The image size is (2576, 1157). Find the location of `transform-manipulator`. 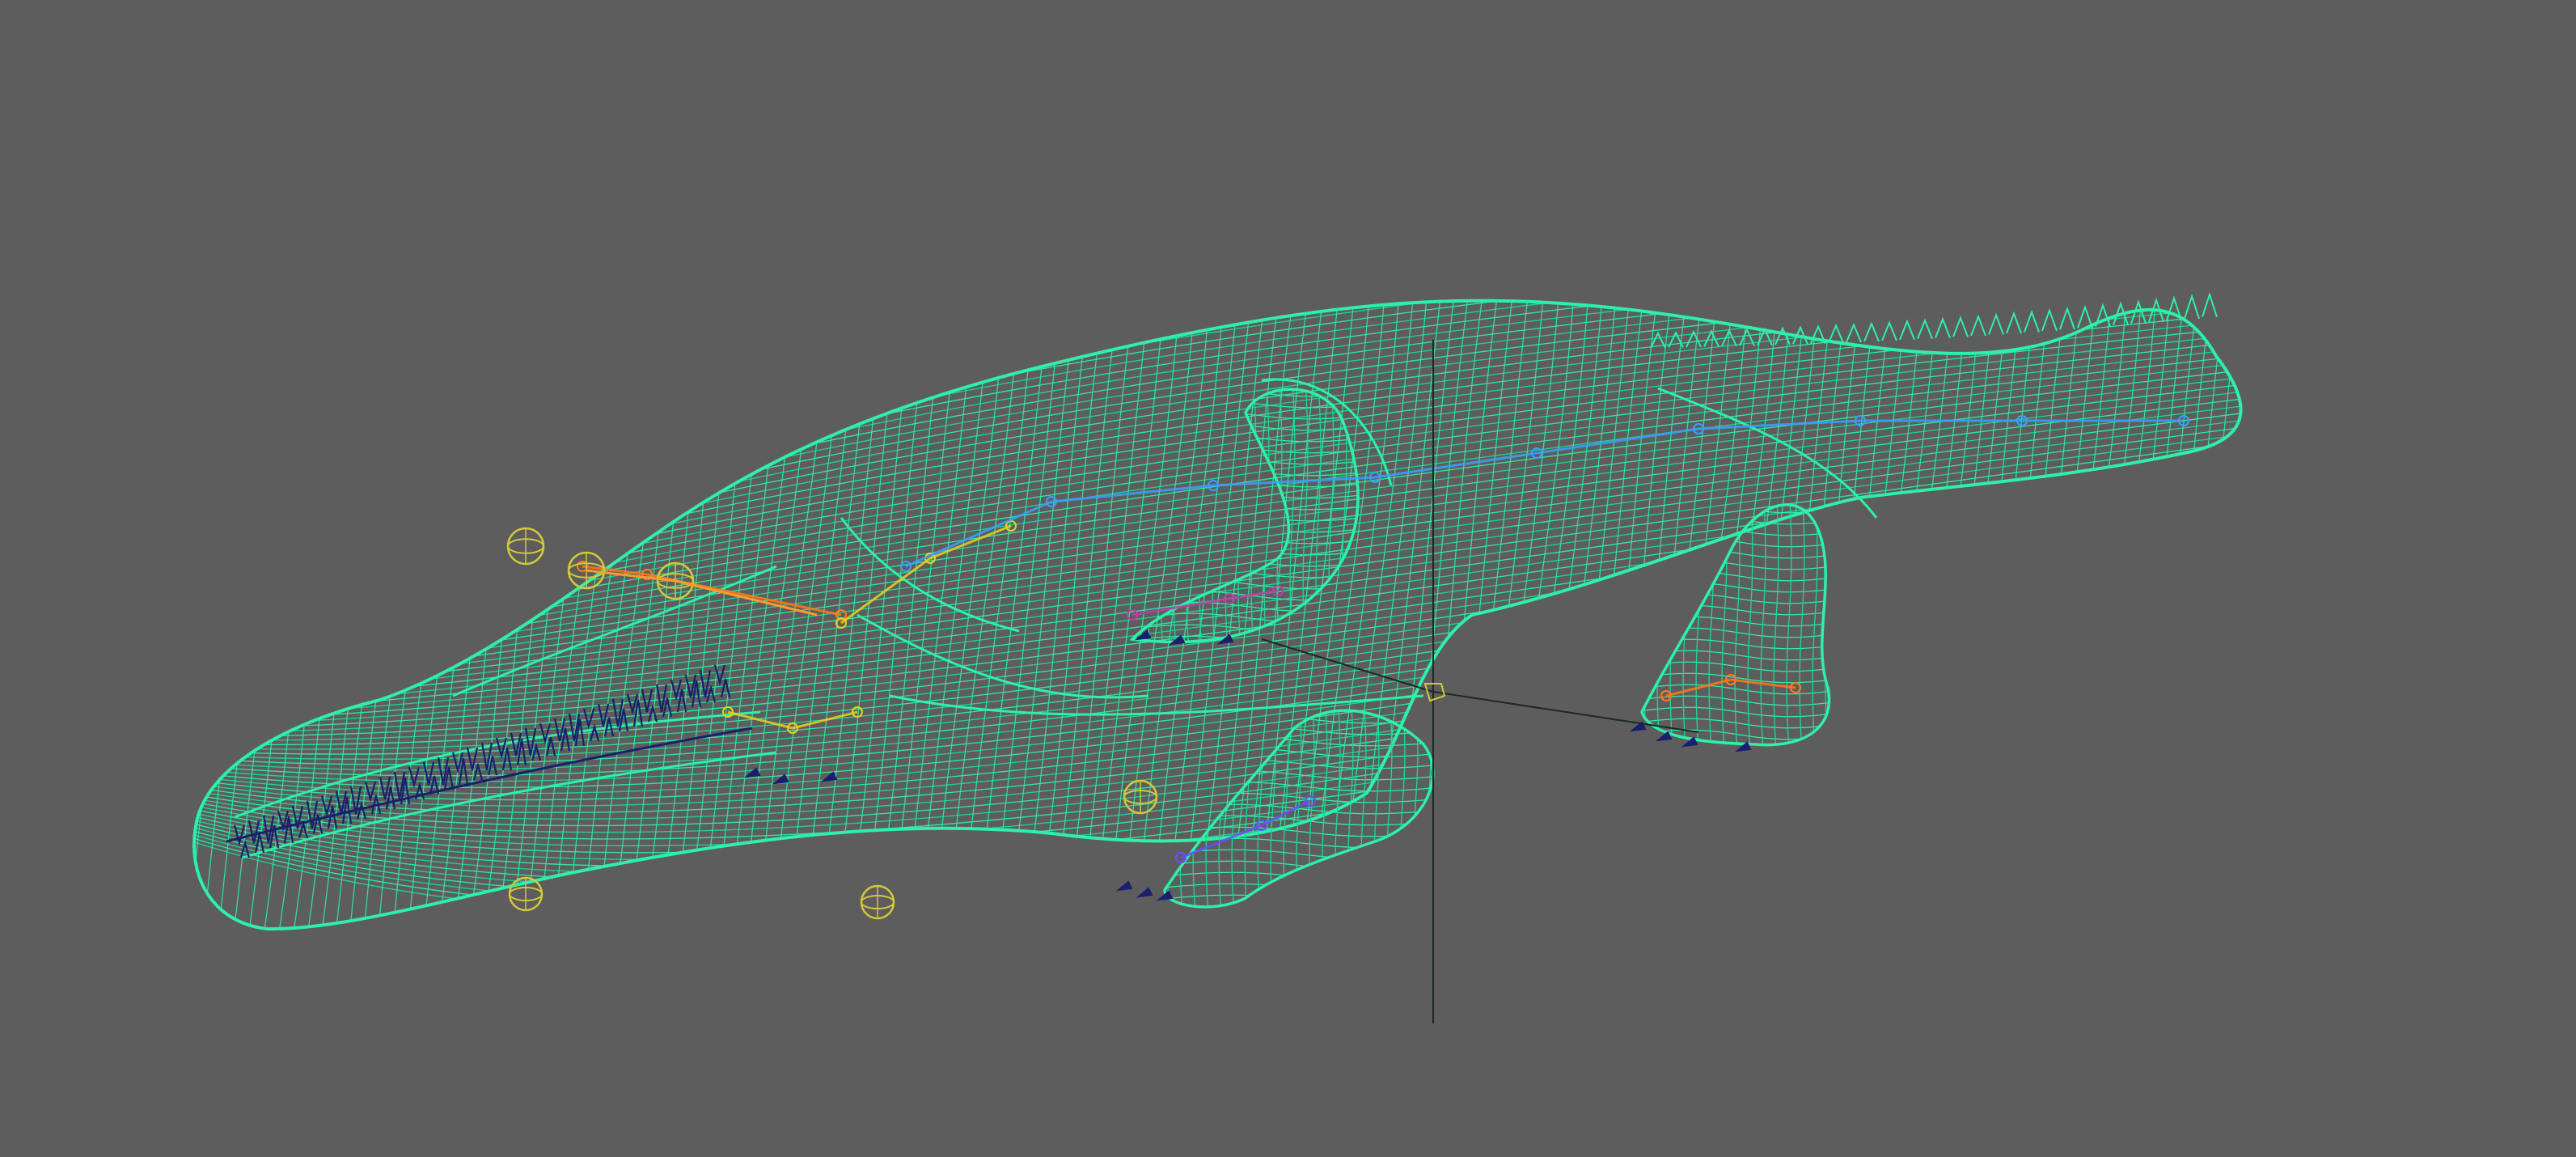

transform-manipulator is located at coordinates (1480, 682).